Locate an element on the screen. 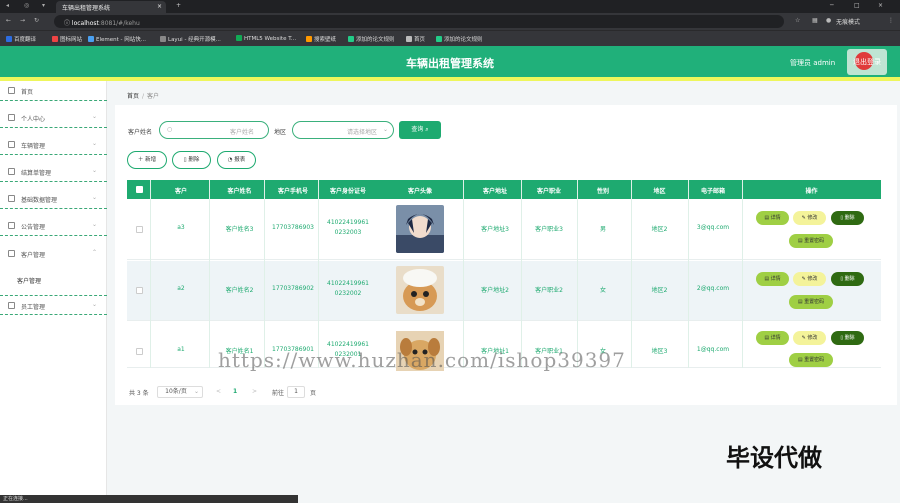 The image size is (900, 503). app-title: 车辆出租管理系统 is located at coordinates (450, 63).